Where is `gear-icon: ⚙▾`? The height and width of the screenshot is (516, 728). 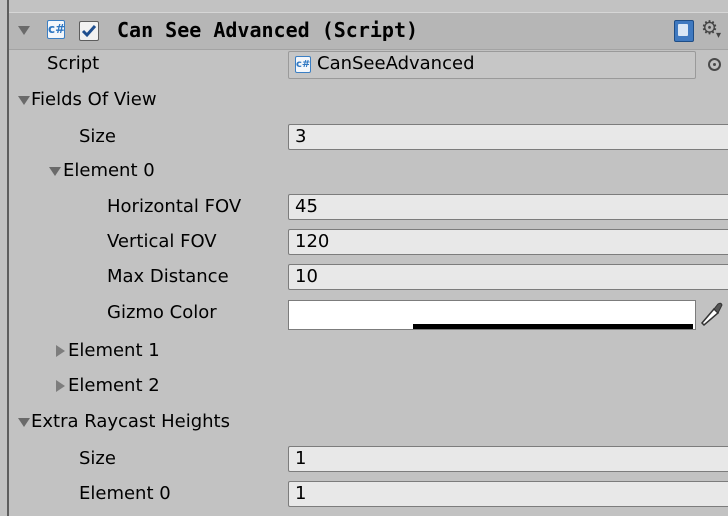
gear-icon: ⚙▾ is located at coordinates (712, 30).